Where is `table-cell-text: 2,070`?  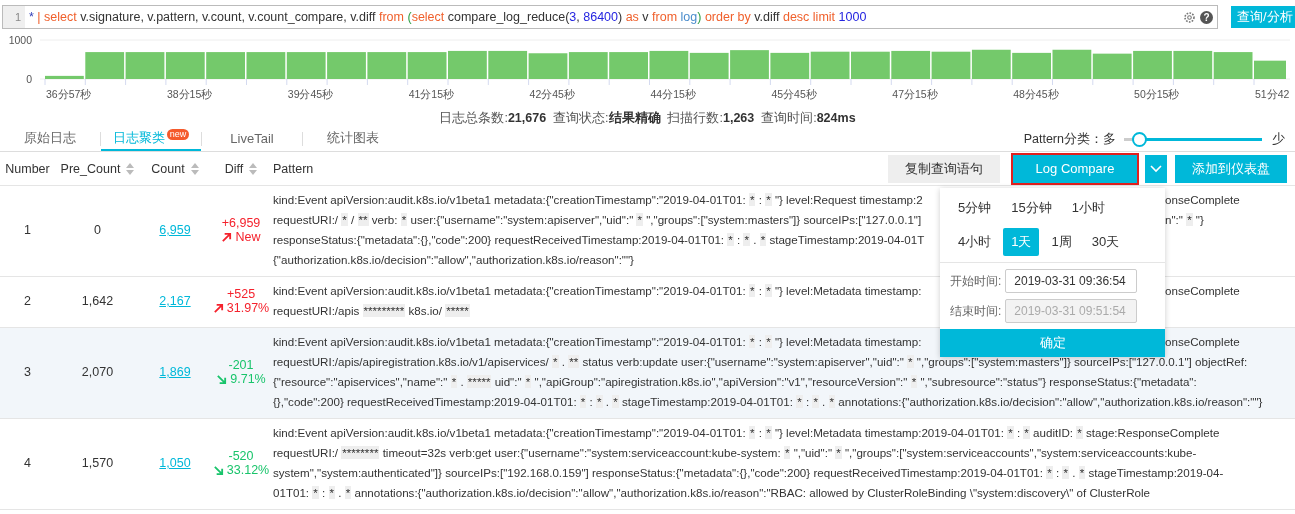 table-cell-text: 2,070 is located at coordinates (97, 372).